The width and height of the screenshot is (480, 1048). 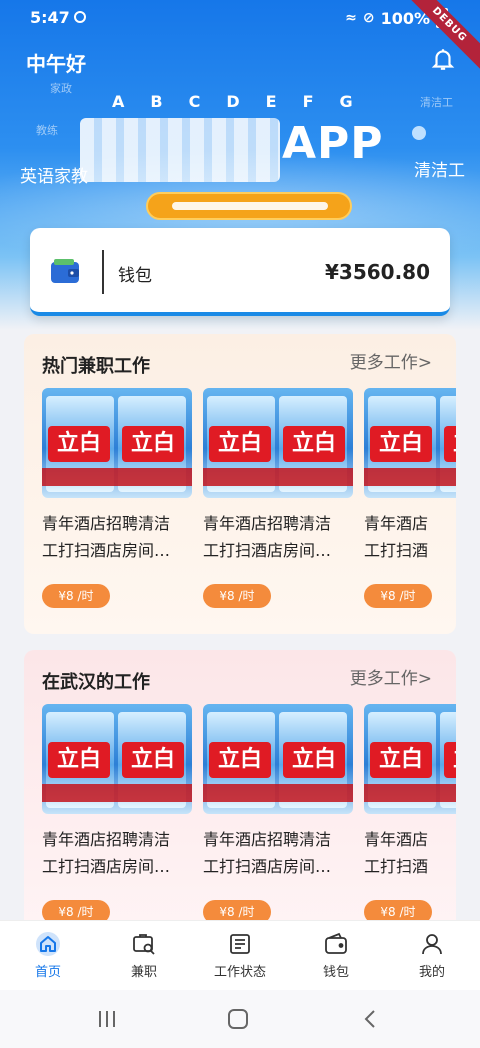 I want to click on home-icon, so click(x=48, y=944).